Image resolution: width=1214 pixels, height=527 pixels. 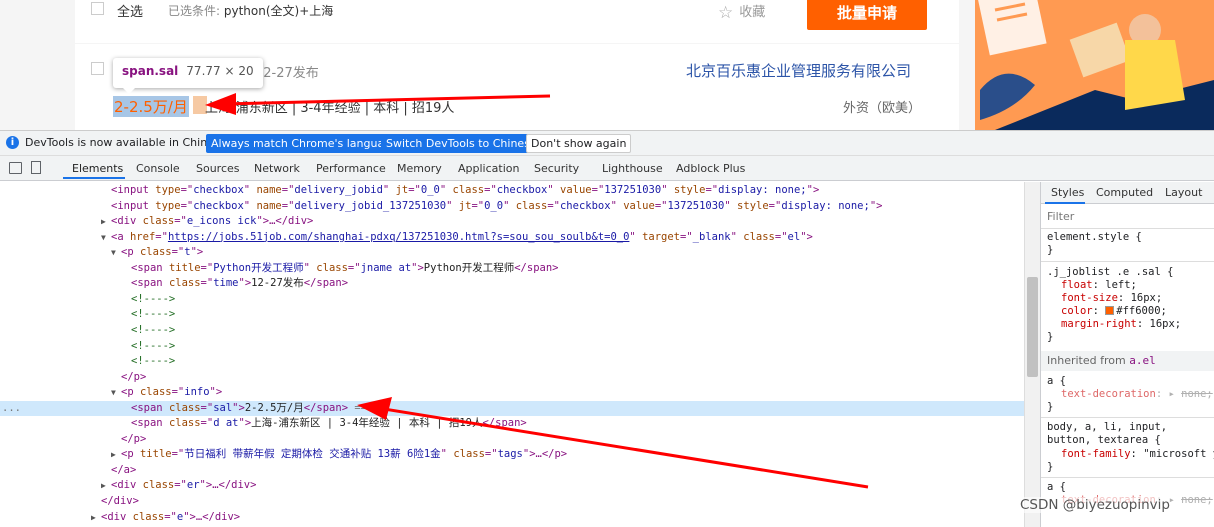 I want to click on ad-banner, so click(x=1094, y=65).